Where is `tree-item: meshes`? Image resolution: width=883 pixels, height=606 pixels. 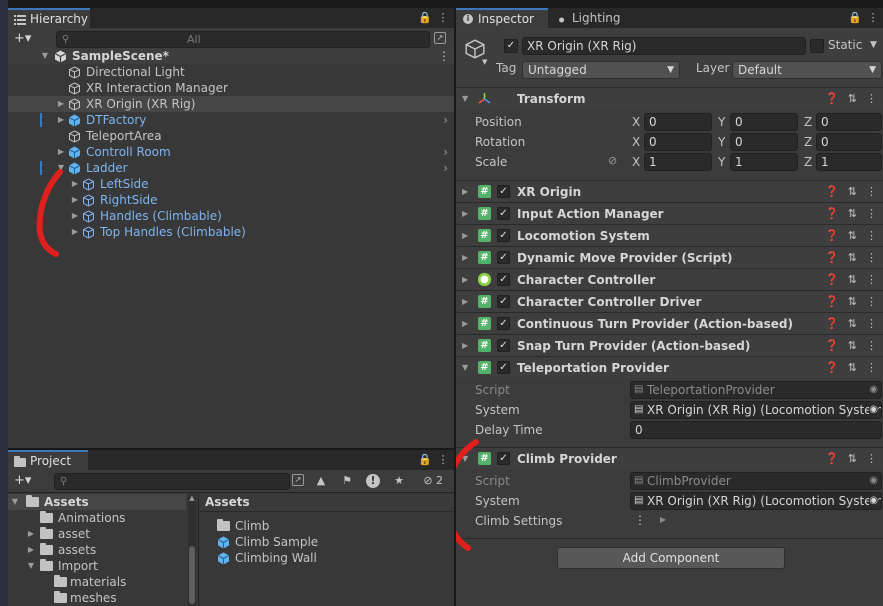 tree-item: meshes is located at coordinates (97, 598).